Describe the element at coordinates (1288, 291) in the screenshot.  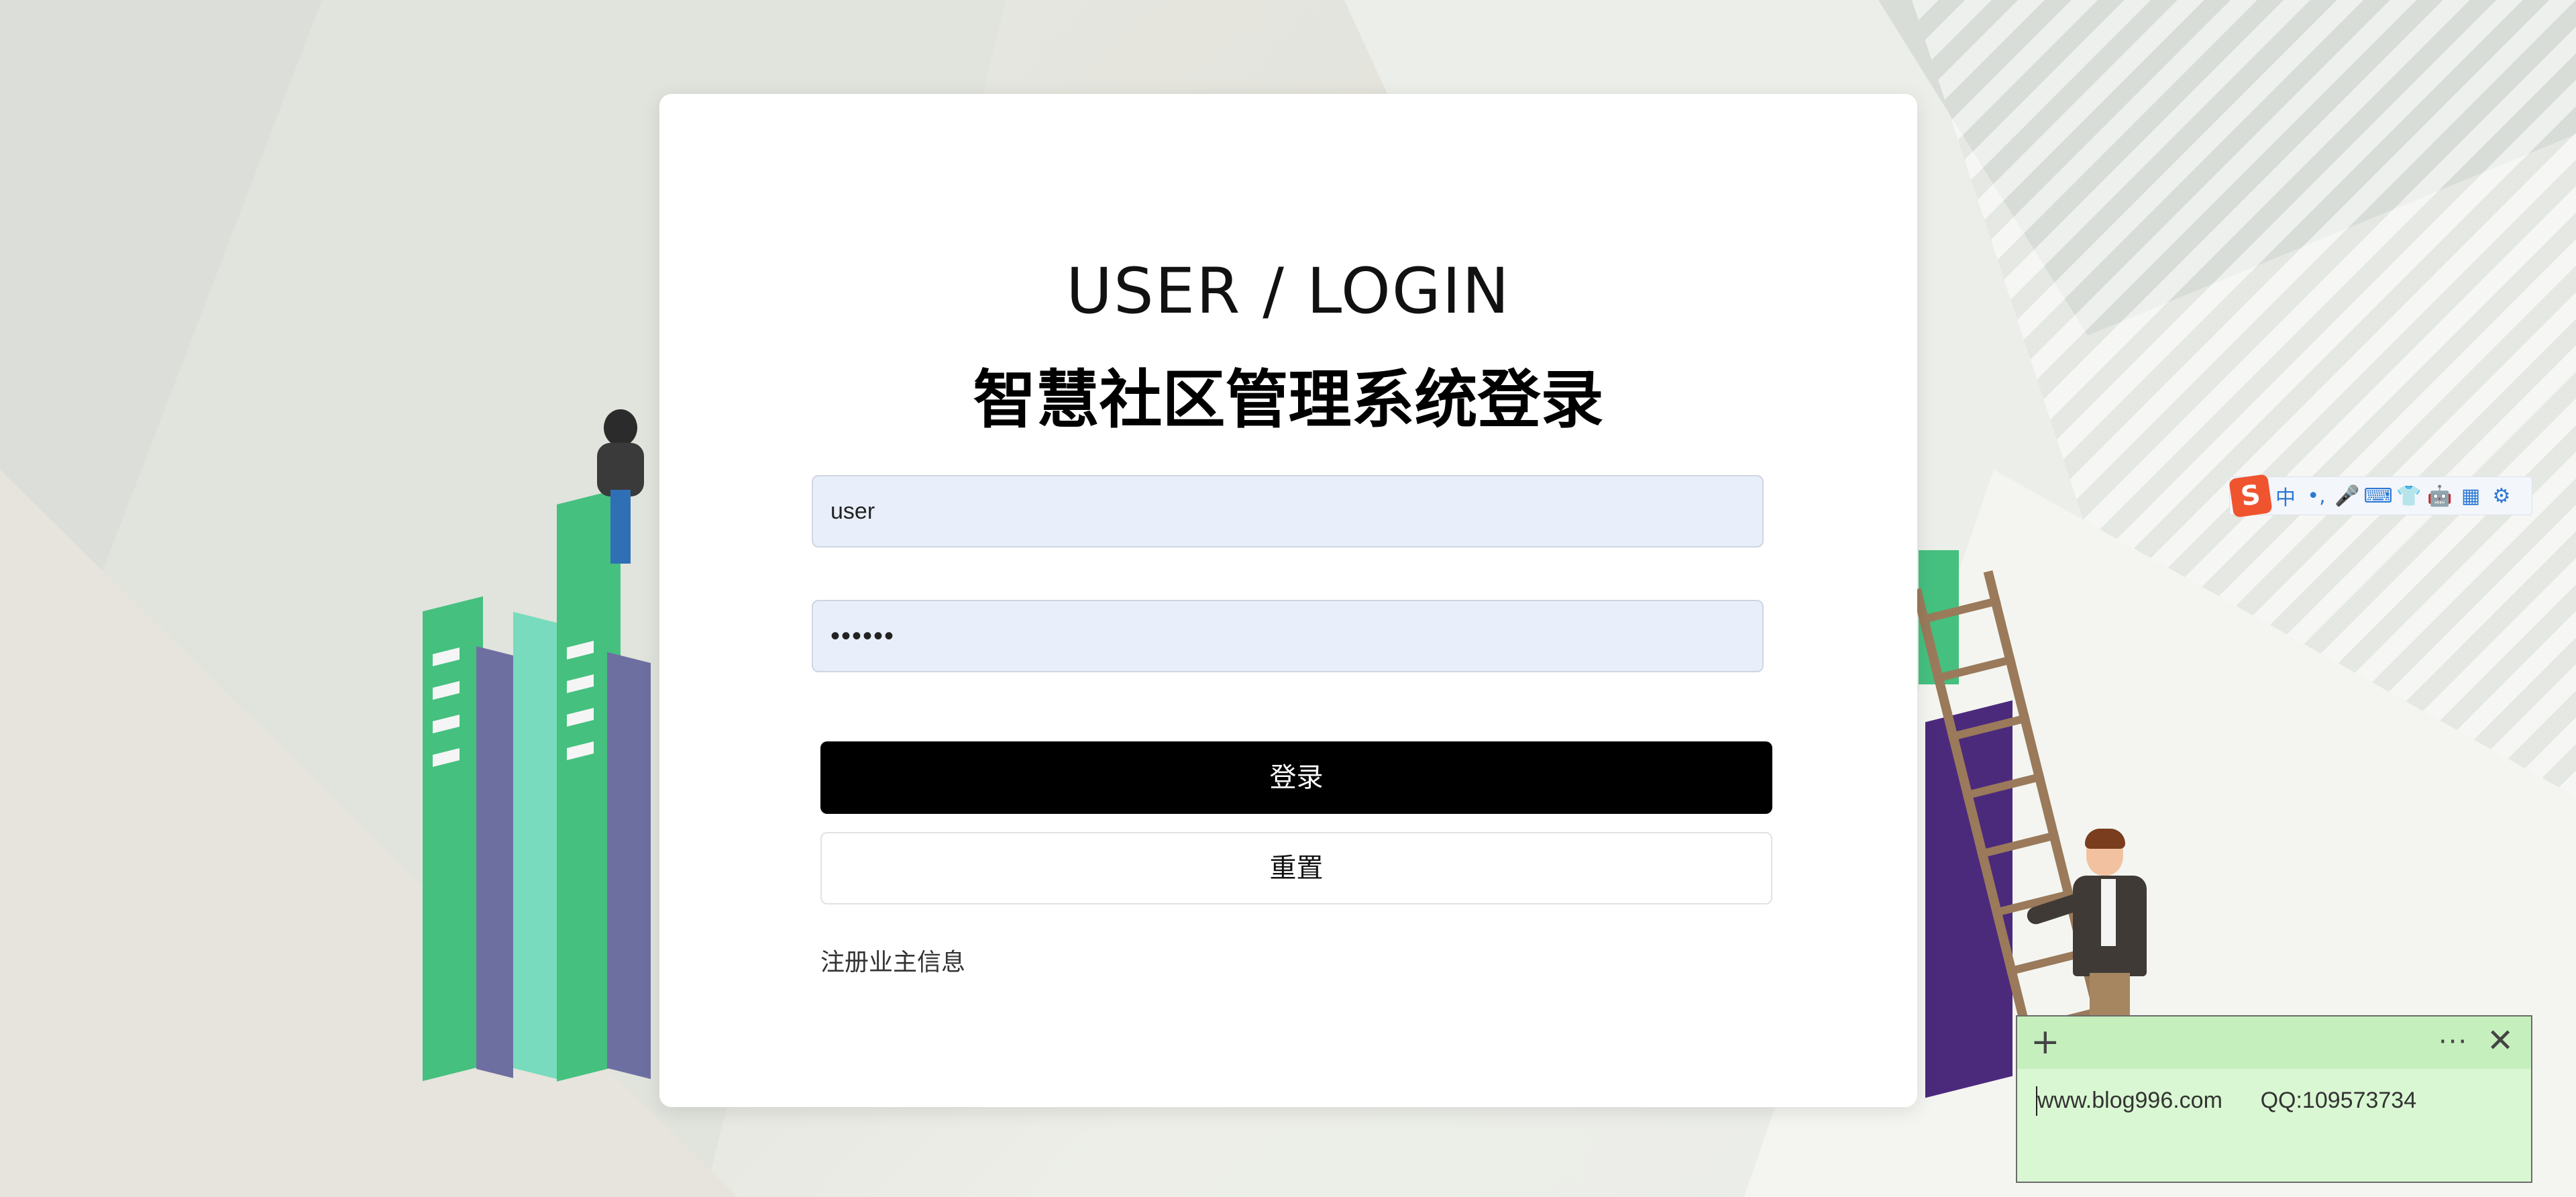
I see `login-title-en: USER / LOGIN` at that location.